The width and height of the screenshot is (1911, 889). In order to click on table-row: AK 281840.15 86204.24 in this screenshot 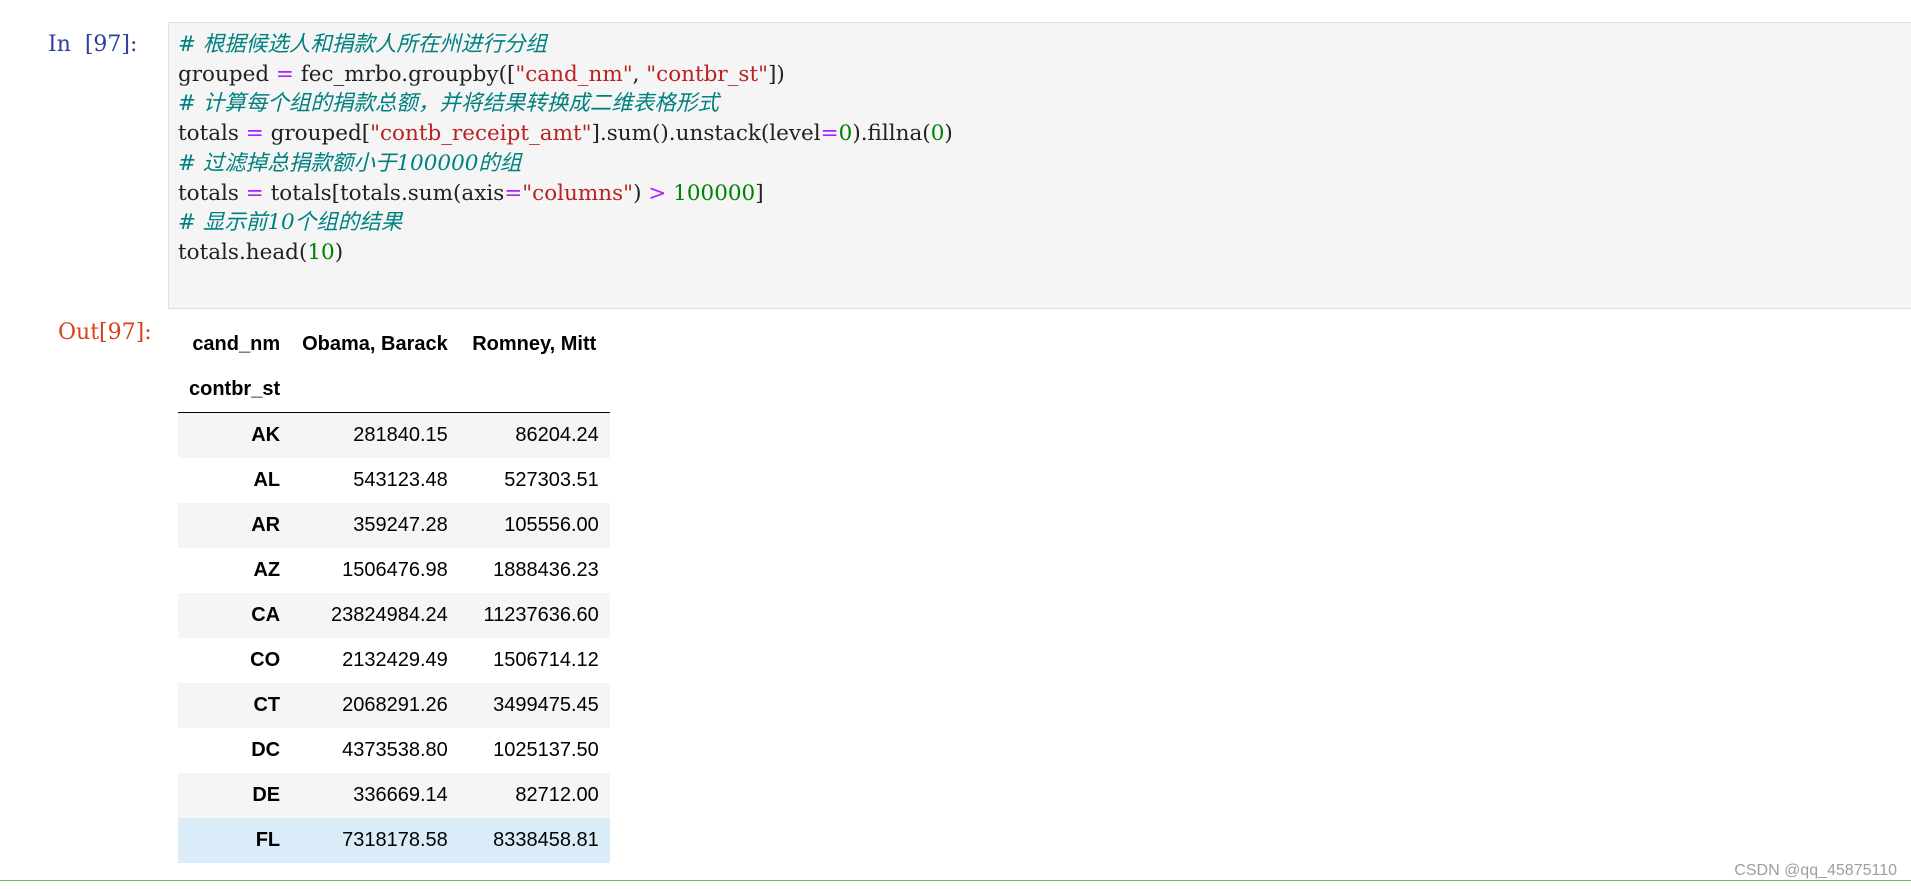, I will do `click(394, 435)`.